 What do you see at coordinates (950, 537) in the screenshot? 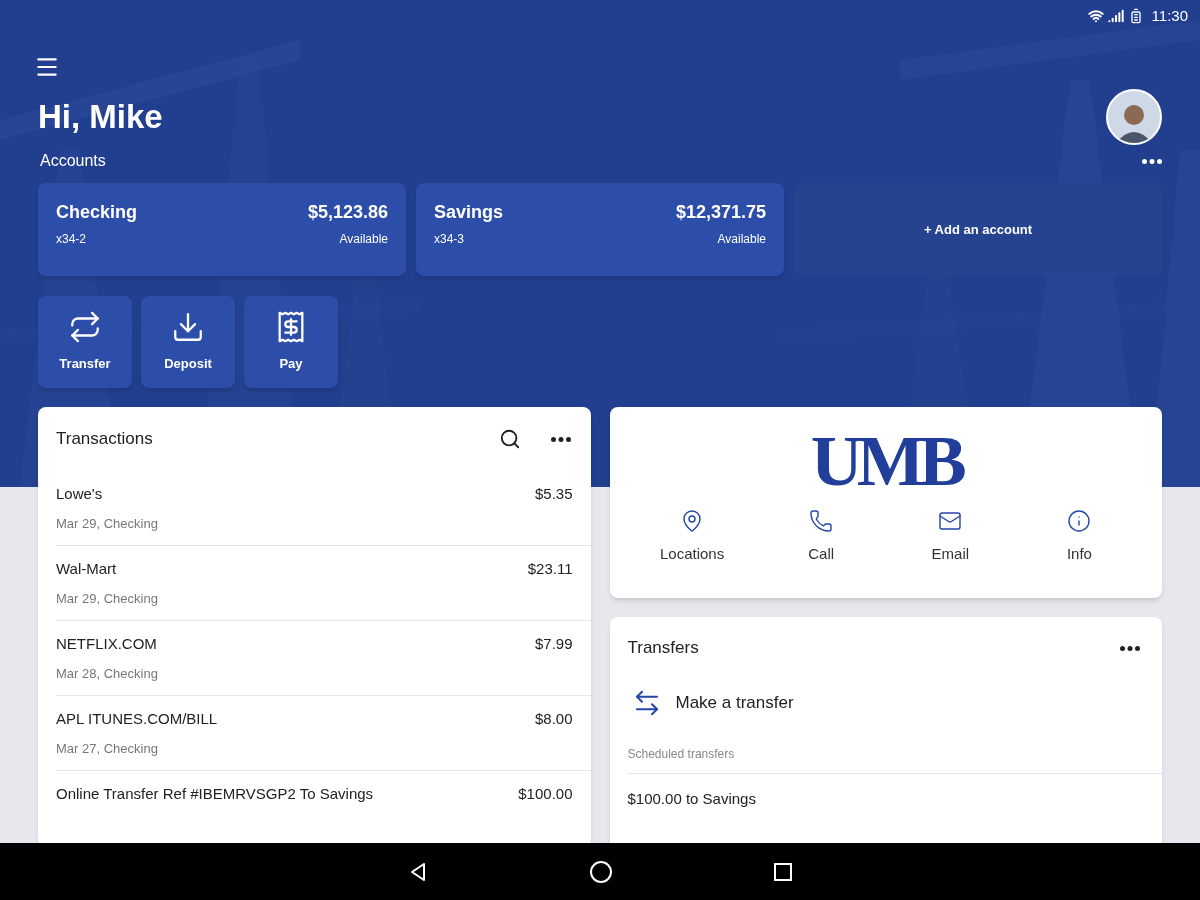
I see `contact-link: Email` at bounding box center [950, 537].